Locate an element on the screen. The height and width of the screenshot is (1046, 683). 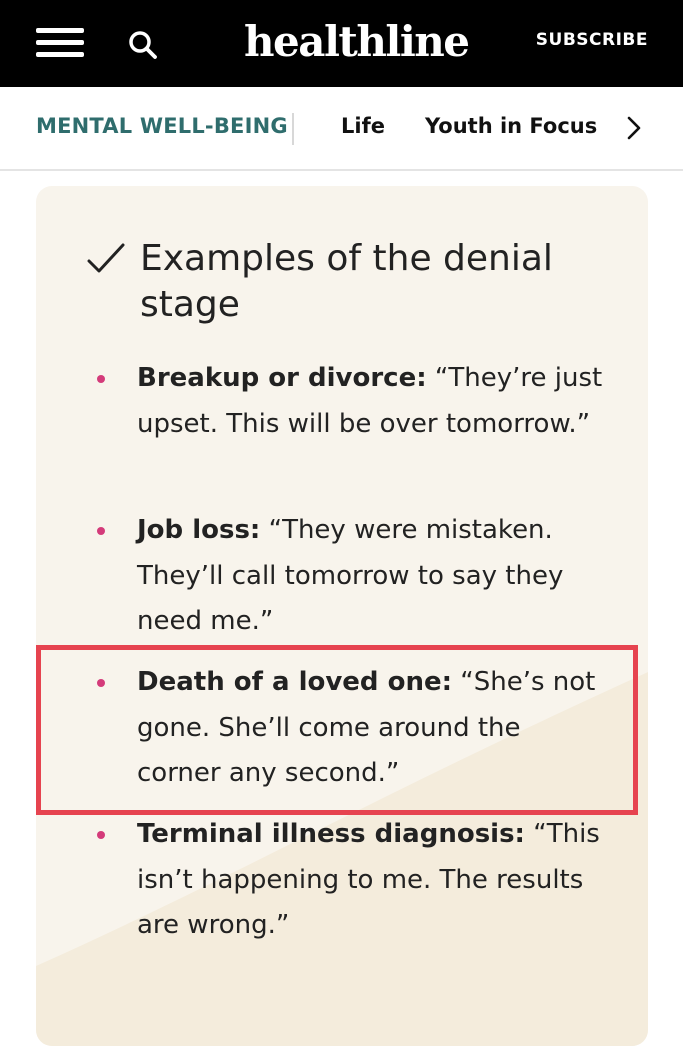
nav-link-youth-in-focus: Youth in Focus is located at coordinates (511, 126).